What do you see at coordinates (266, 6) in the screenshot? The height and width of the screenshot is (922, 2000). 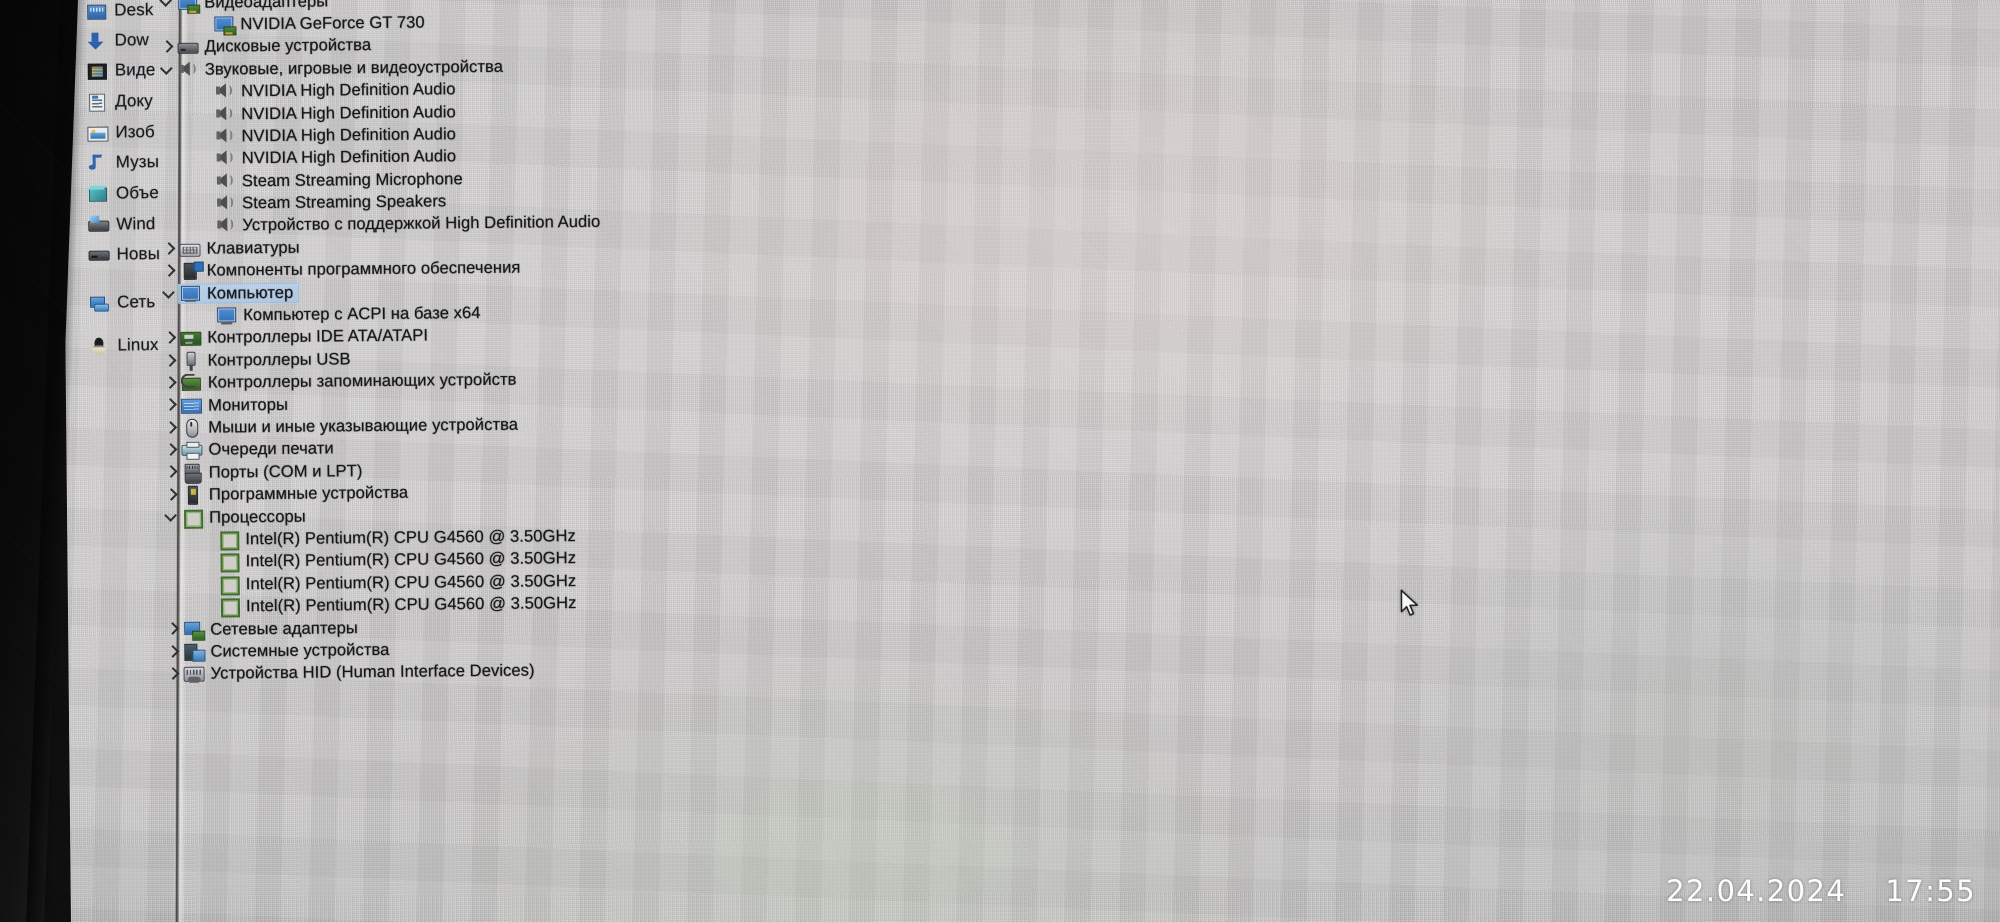 I see `device-tree-row-label: Видеоадаптеры` at bounding box center [266, 6].